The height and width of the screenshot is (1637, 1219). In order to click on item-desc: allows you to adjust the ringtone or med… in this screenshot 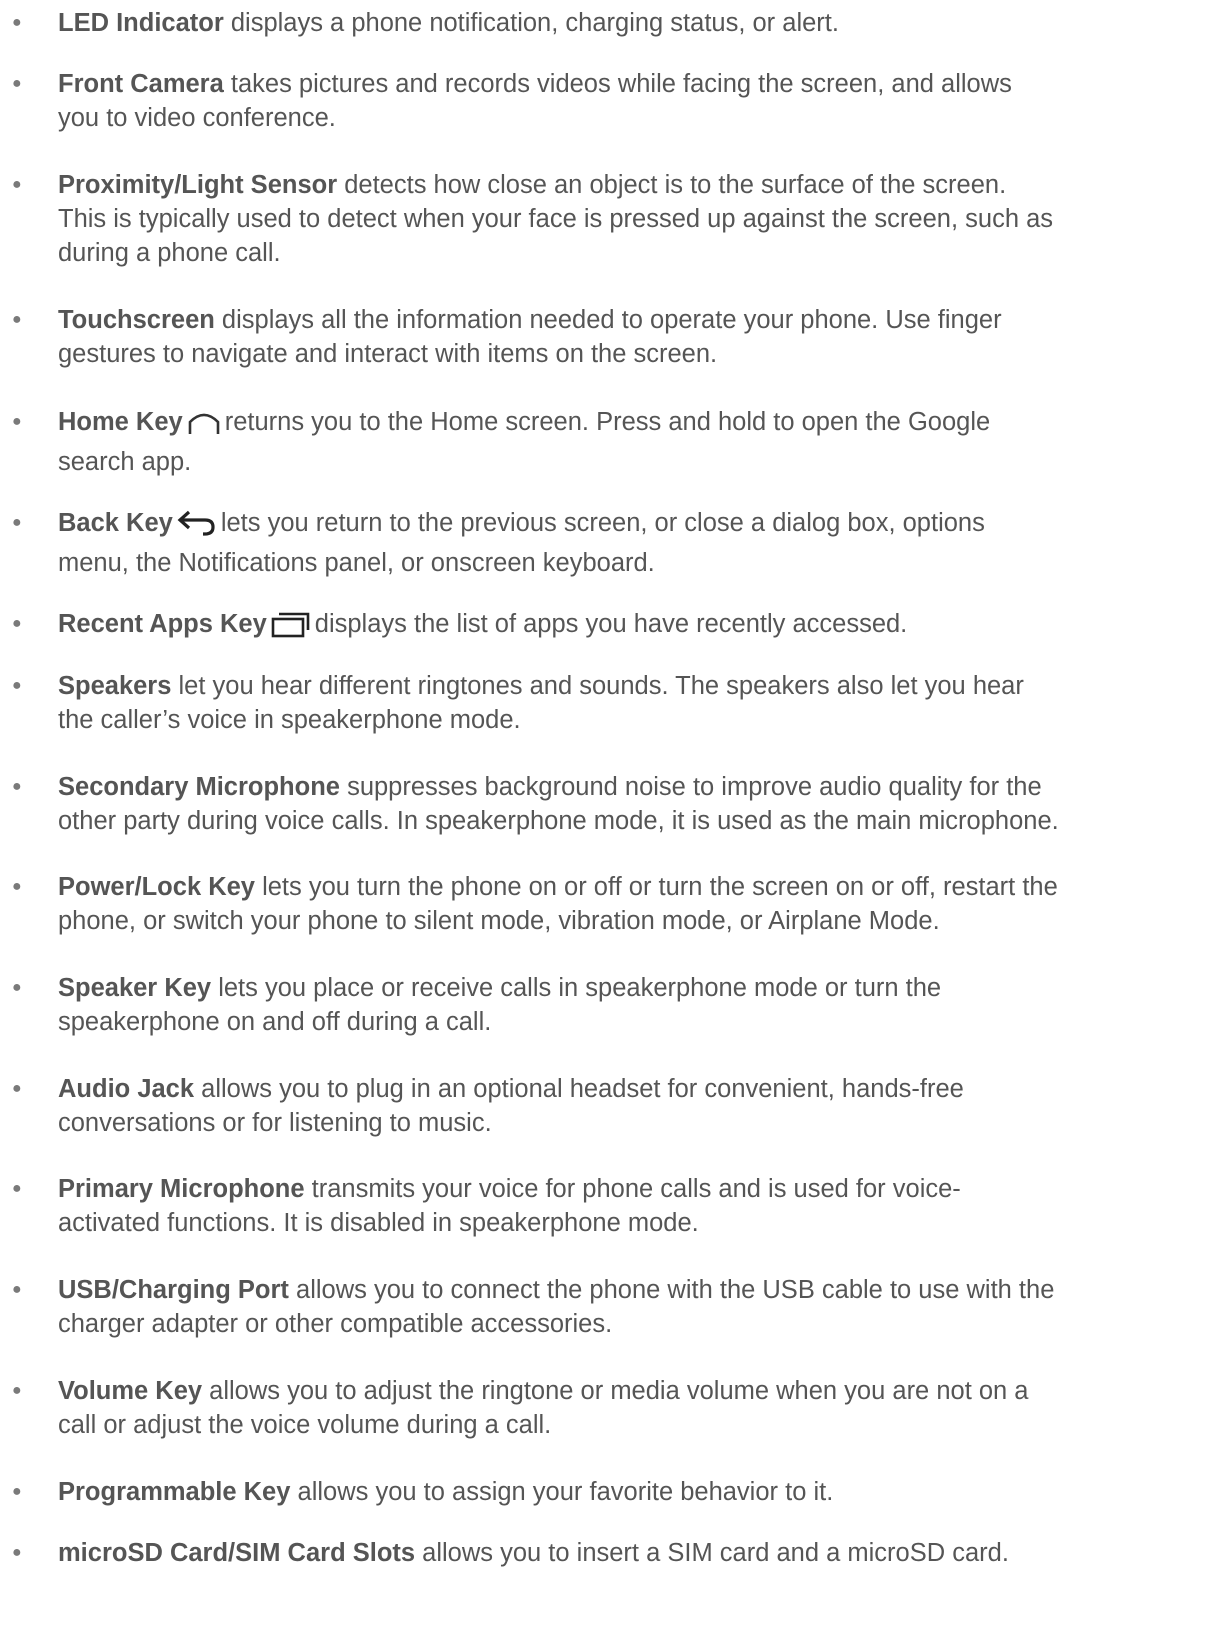, I will do `click(615, 1391)`.